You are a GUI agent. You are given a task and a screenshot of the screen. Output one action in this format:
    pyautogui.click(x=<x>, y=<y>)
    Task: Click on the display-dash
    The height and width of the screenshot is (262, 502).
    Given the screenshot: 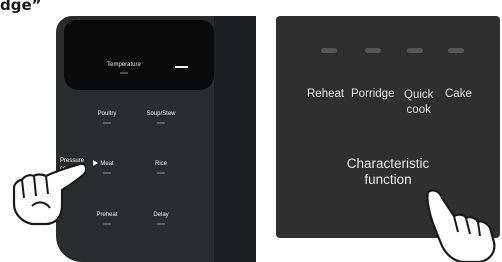 What is the action you would take?
    pyautogui.click(x=181, y=67)
    